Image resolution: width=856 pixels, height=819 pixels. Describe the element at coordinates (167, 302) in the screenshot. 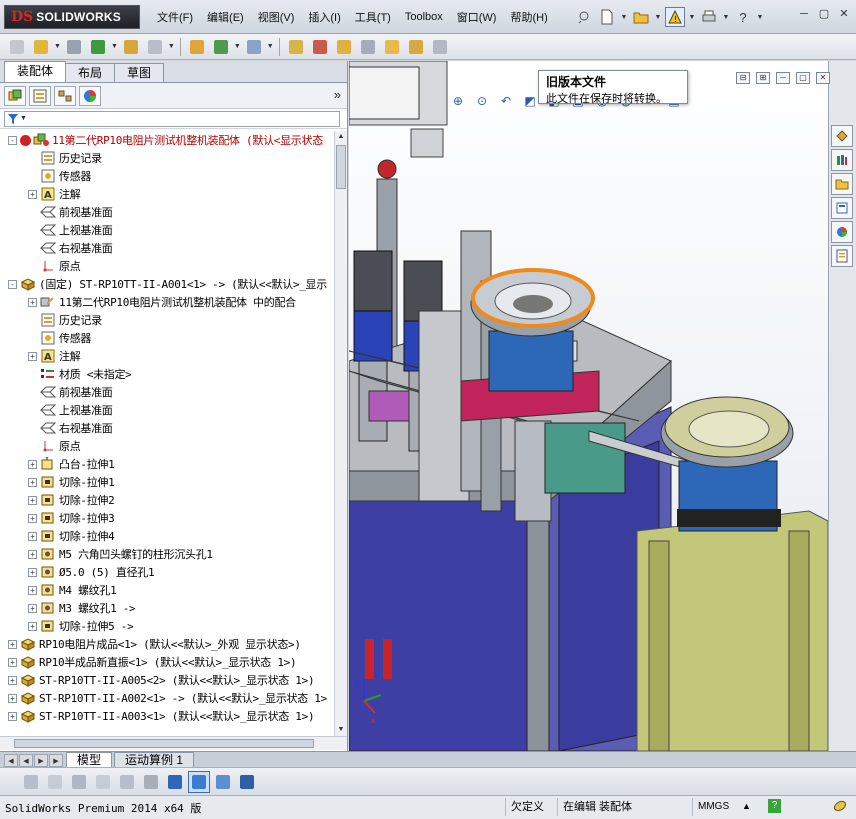

I see `tree-node: +11第二代RP10电阻片测试机整机装配体 中的配合` at that location.